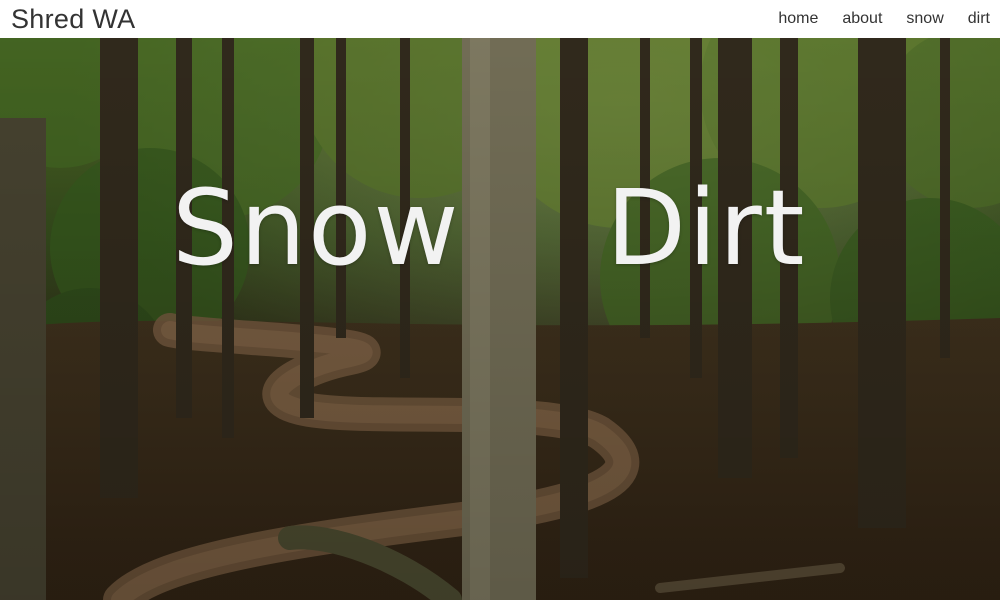 The width and height of the screenshot is (1000, 600). What do you see at coordinates (924, 19) in the screenshot?
I see `nav-link-snow: snow` at bounding box center [924, 19].